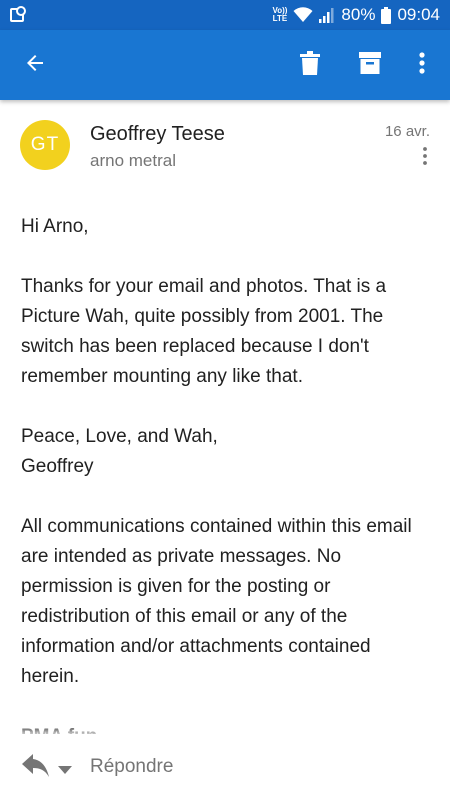 The height and width of the screenshot is (800, 450). I want to click on signal-icon, so click(327, 15).